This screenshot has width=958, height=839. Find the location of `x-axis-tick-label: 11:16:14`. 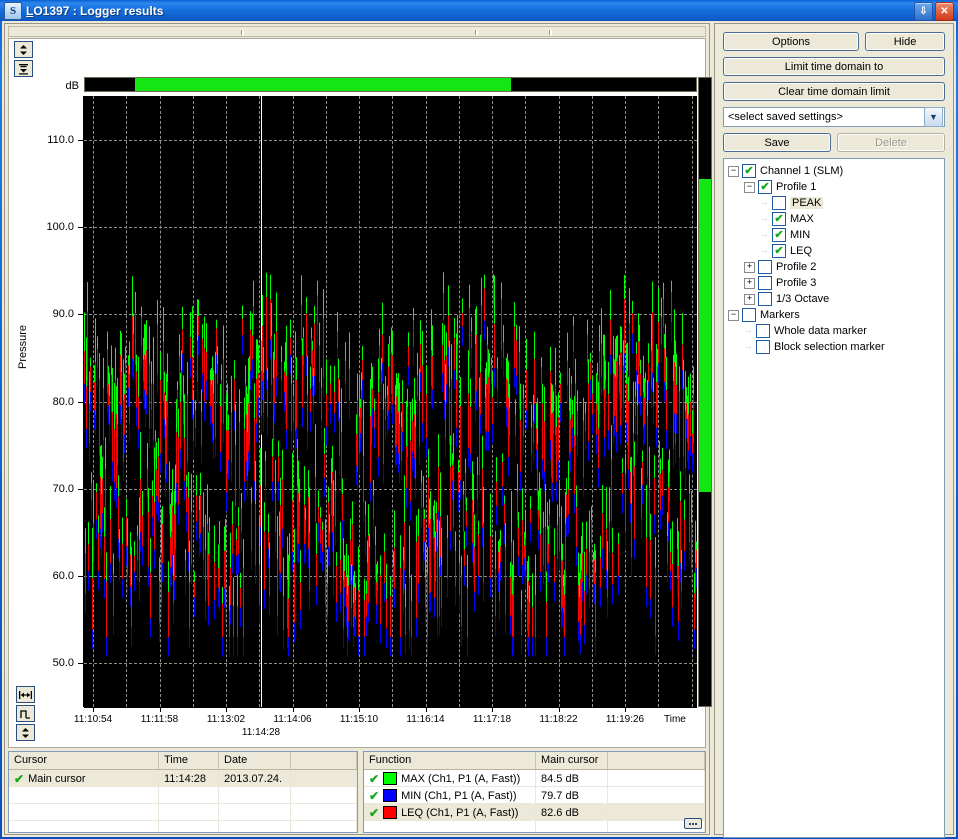

x-axis-tick-label: 11:16:14 is located at coordinates (425, 719).